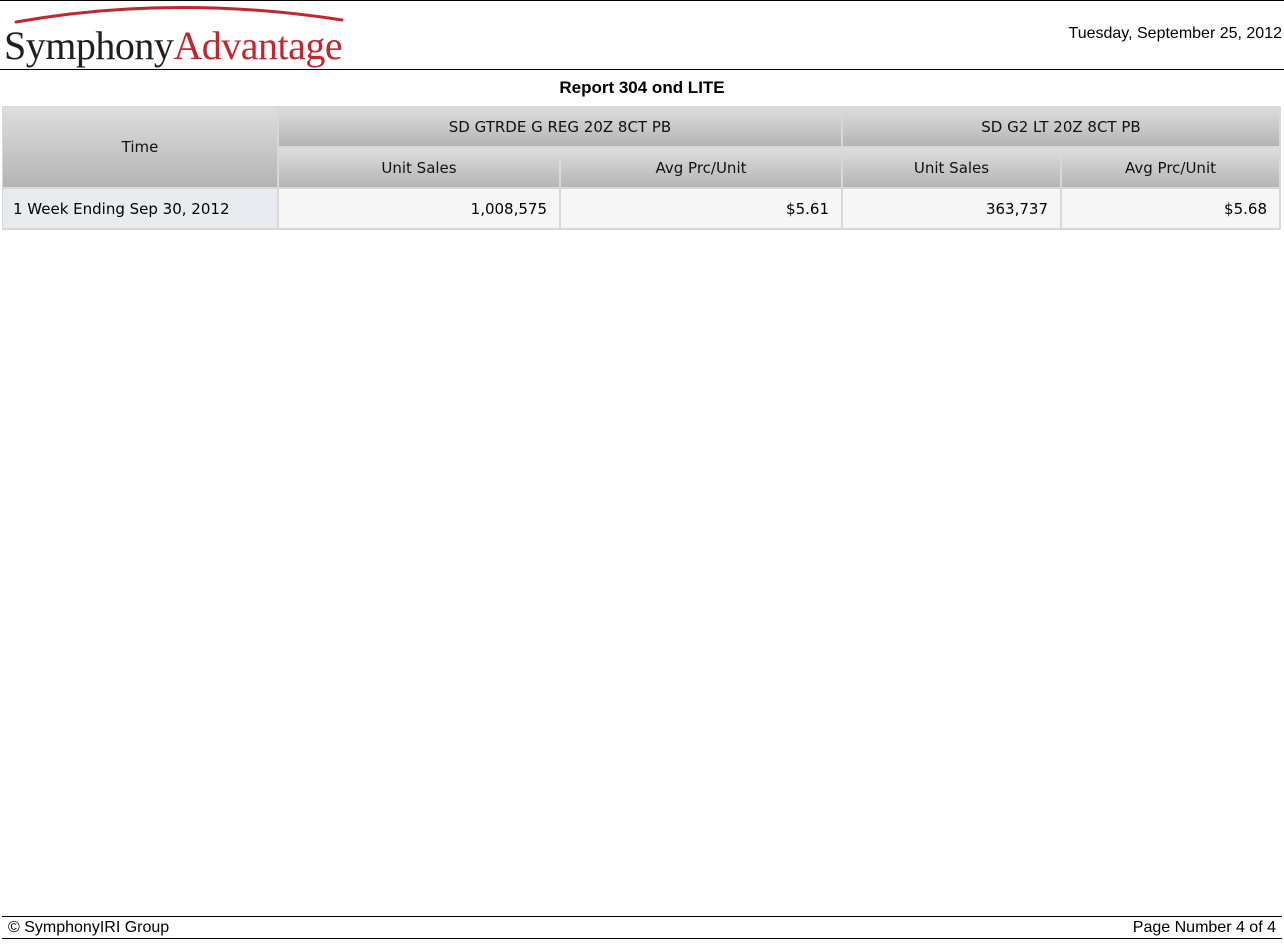  I want to click on report-date: Tuesday, September 25, 2012, so click(1175, 33).